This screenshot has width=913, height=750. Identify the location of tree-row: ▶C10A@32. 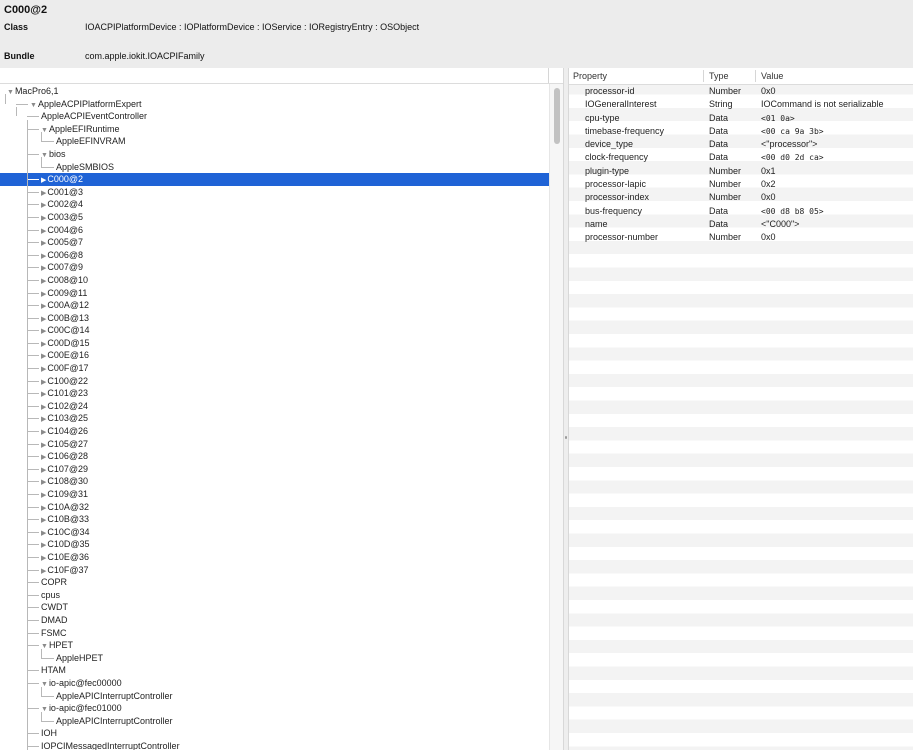
(274, 507).